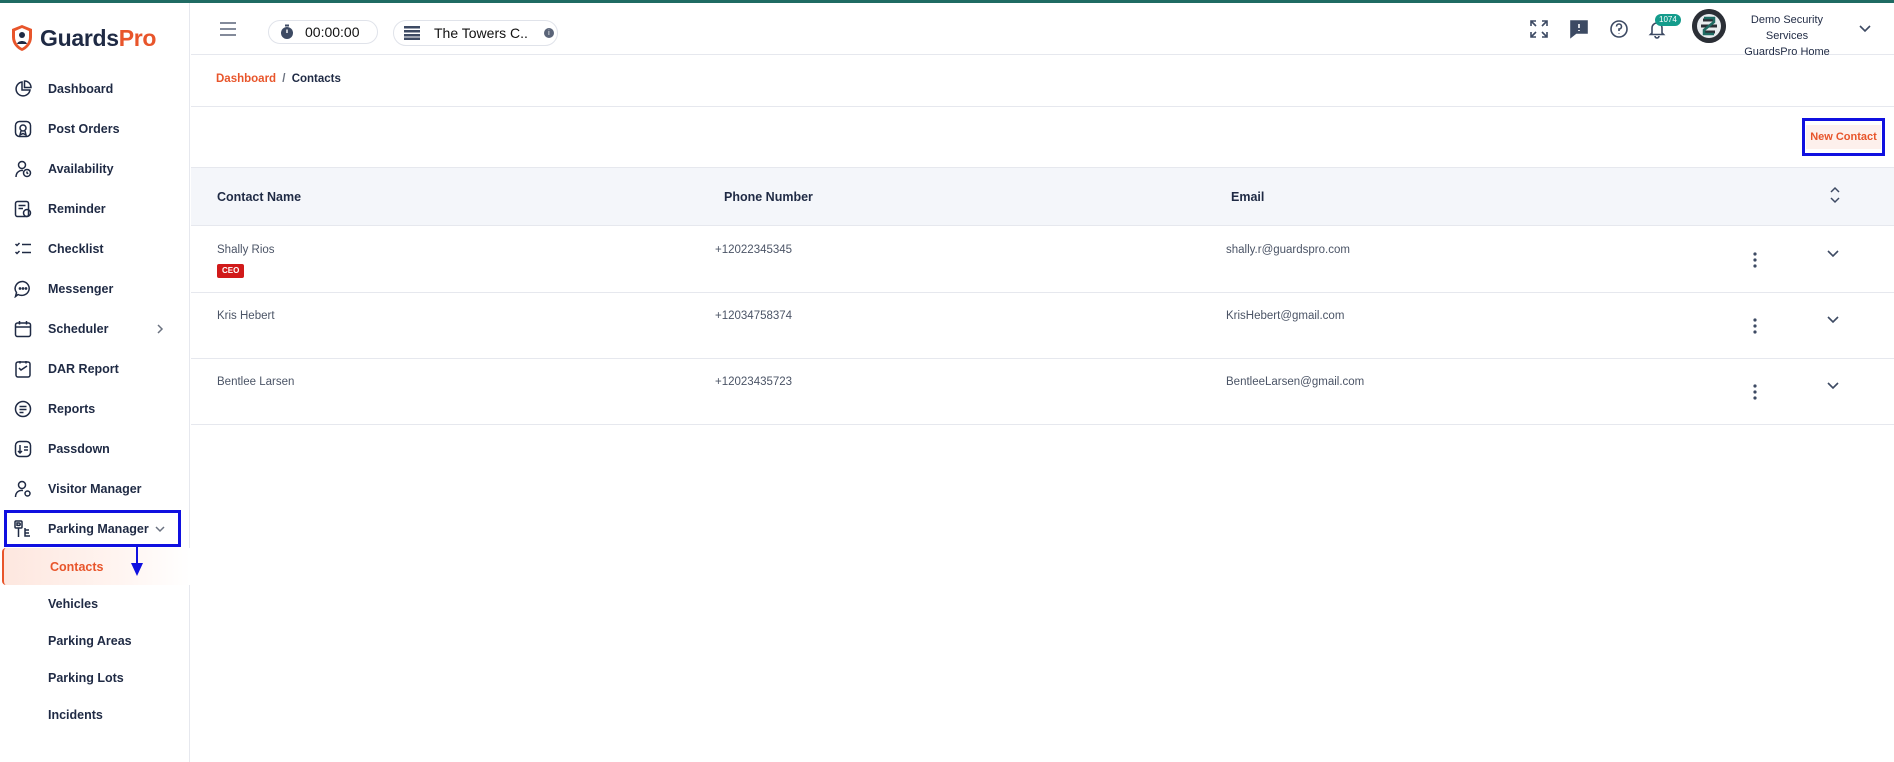 This screenshot has height=762, width=1894. I want to click on column-header-phone-number: Phone Number, so click(768, 197).